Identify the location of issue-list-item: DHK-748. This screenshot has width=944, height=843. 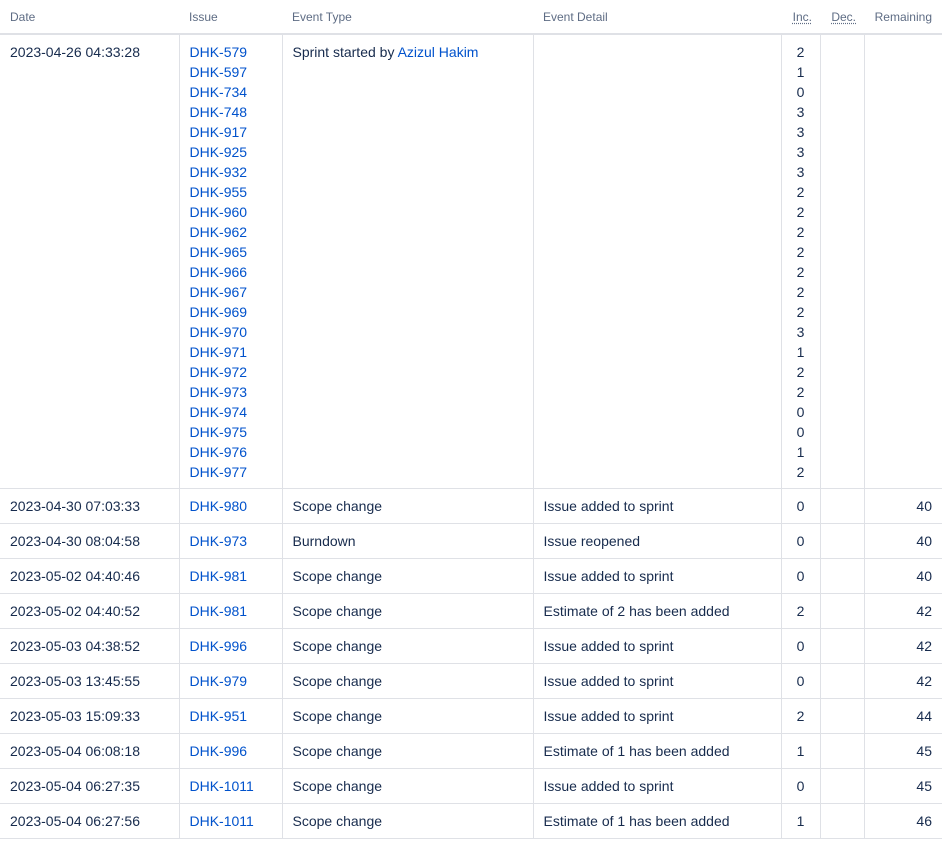
(231, 112).